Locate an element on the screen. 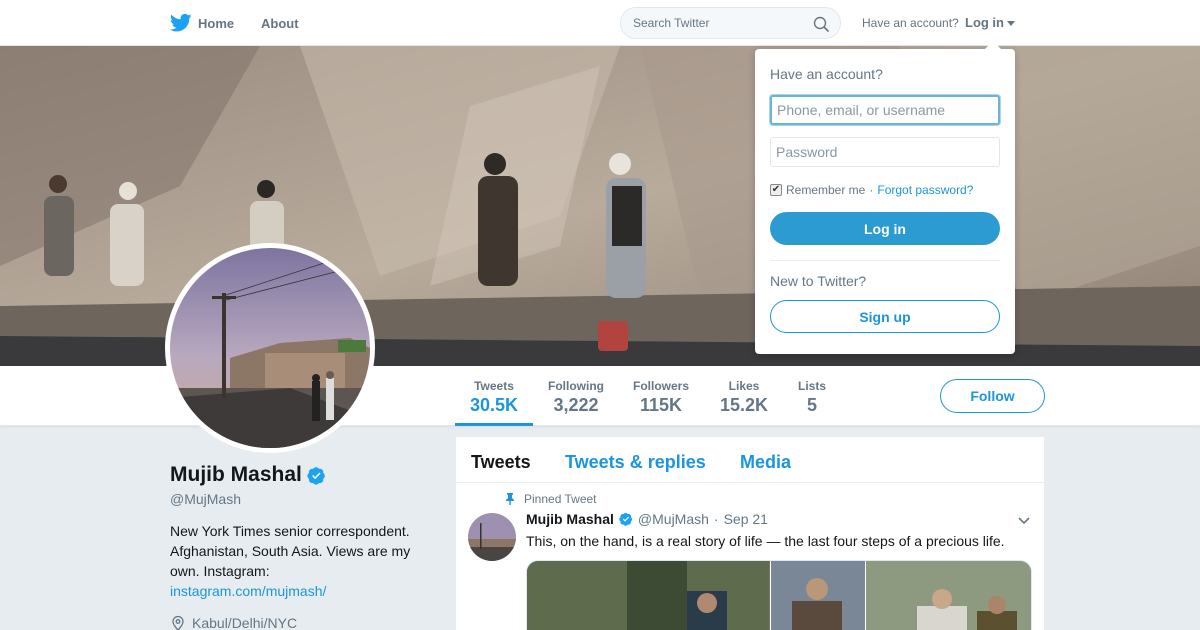 The width and height of the screenshot is (1200, 630). new-to-twitter-text: New to Twitter? is located at coordinates (818, 281).